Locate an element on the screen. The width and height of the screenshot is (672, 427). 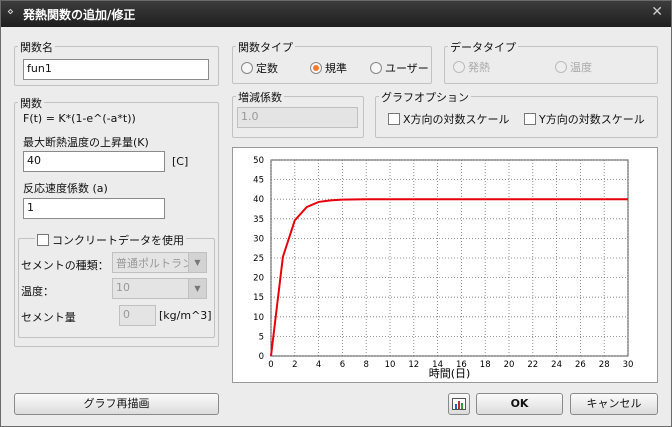
radio-user-dot is located at coordinates (376, 68).